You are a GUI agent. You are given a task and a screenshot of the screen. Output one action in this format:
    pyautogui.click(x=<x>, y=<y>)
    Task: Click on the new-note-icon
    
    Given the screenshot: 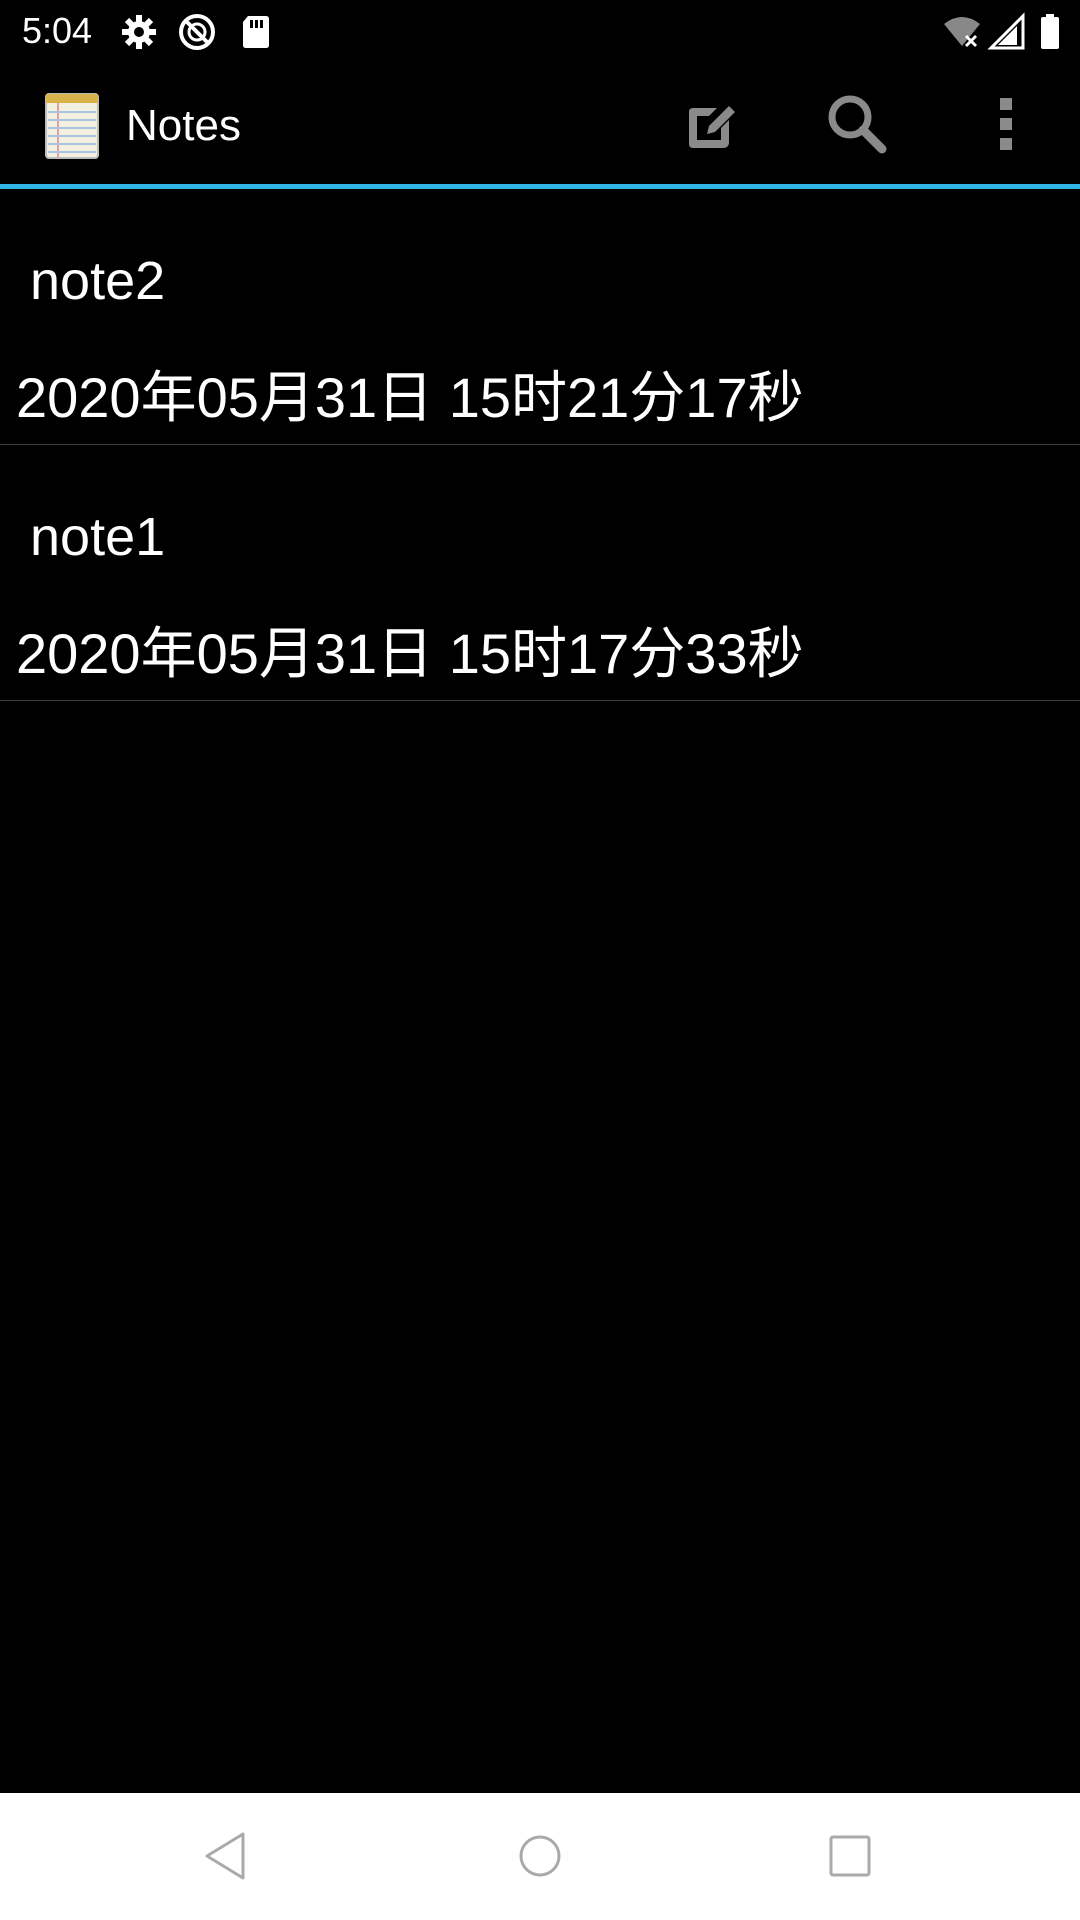 What is the action you would take?
    pyautogui.click(x=711, y=126)
    